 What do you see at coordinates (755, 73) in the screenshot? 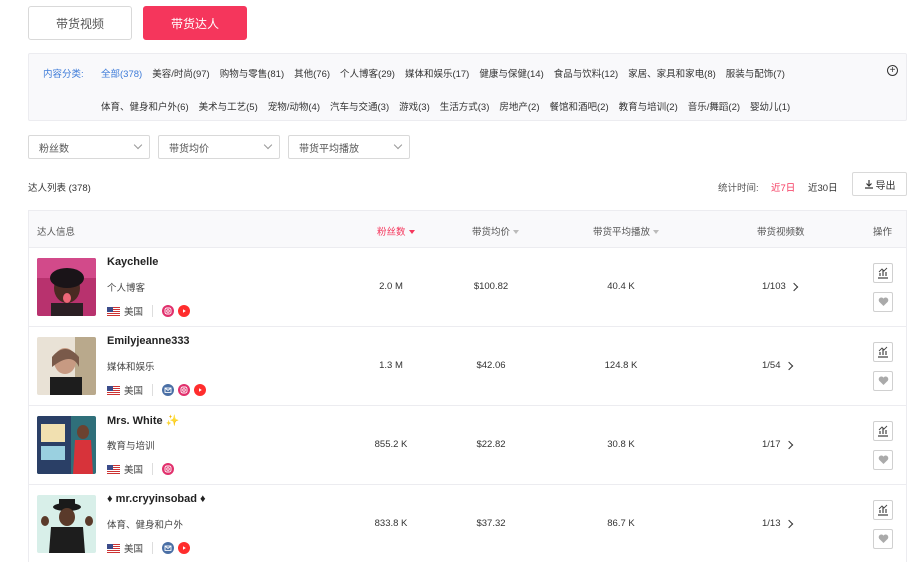
I see `category-item: 服装与配饰(7)` at bounding box center [755, 73].